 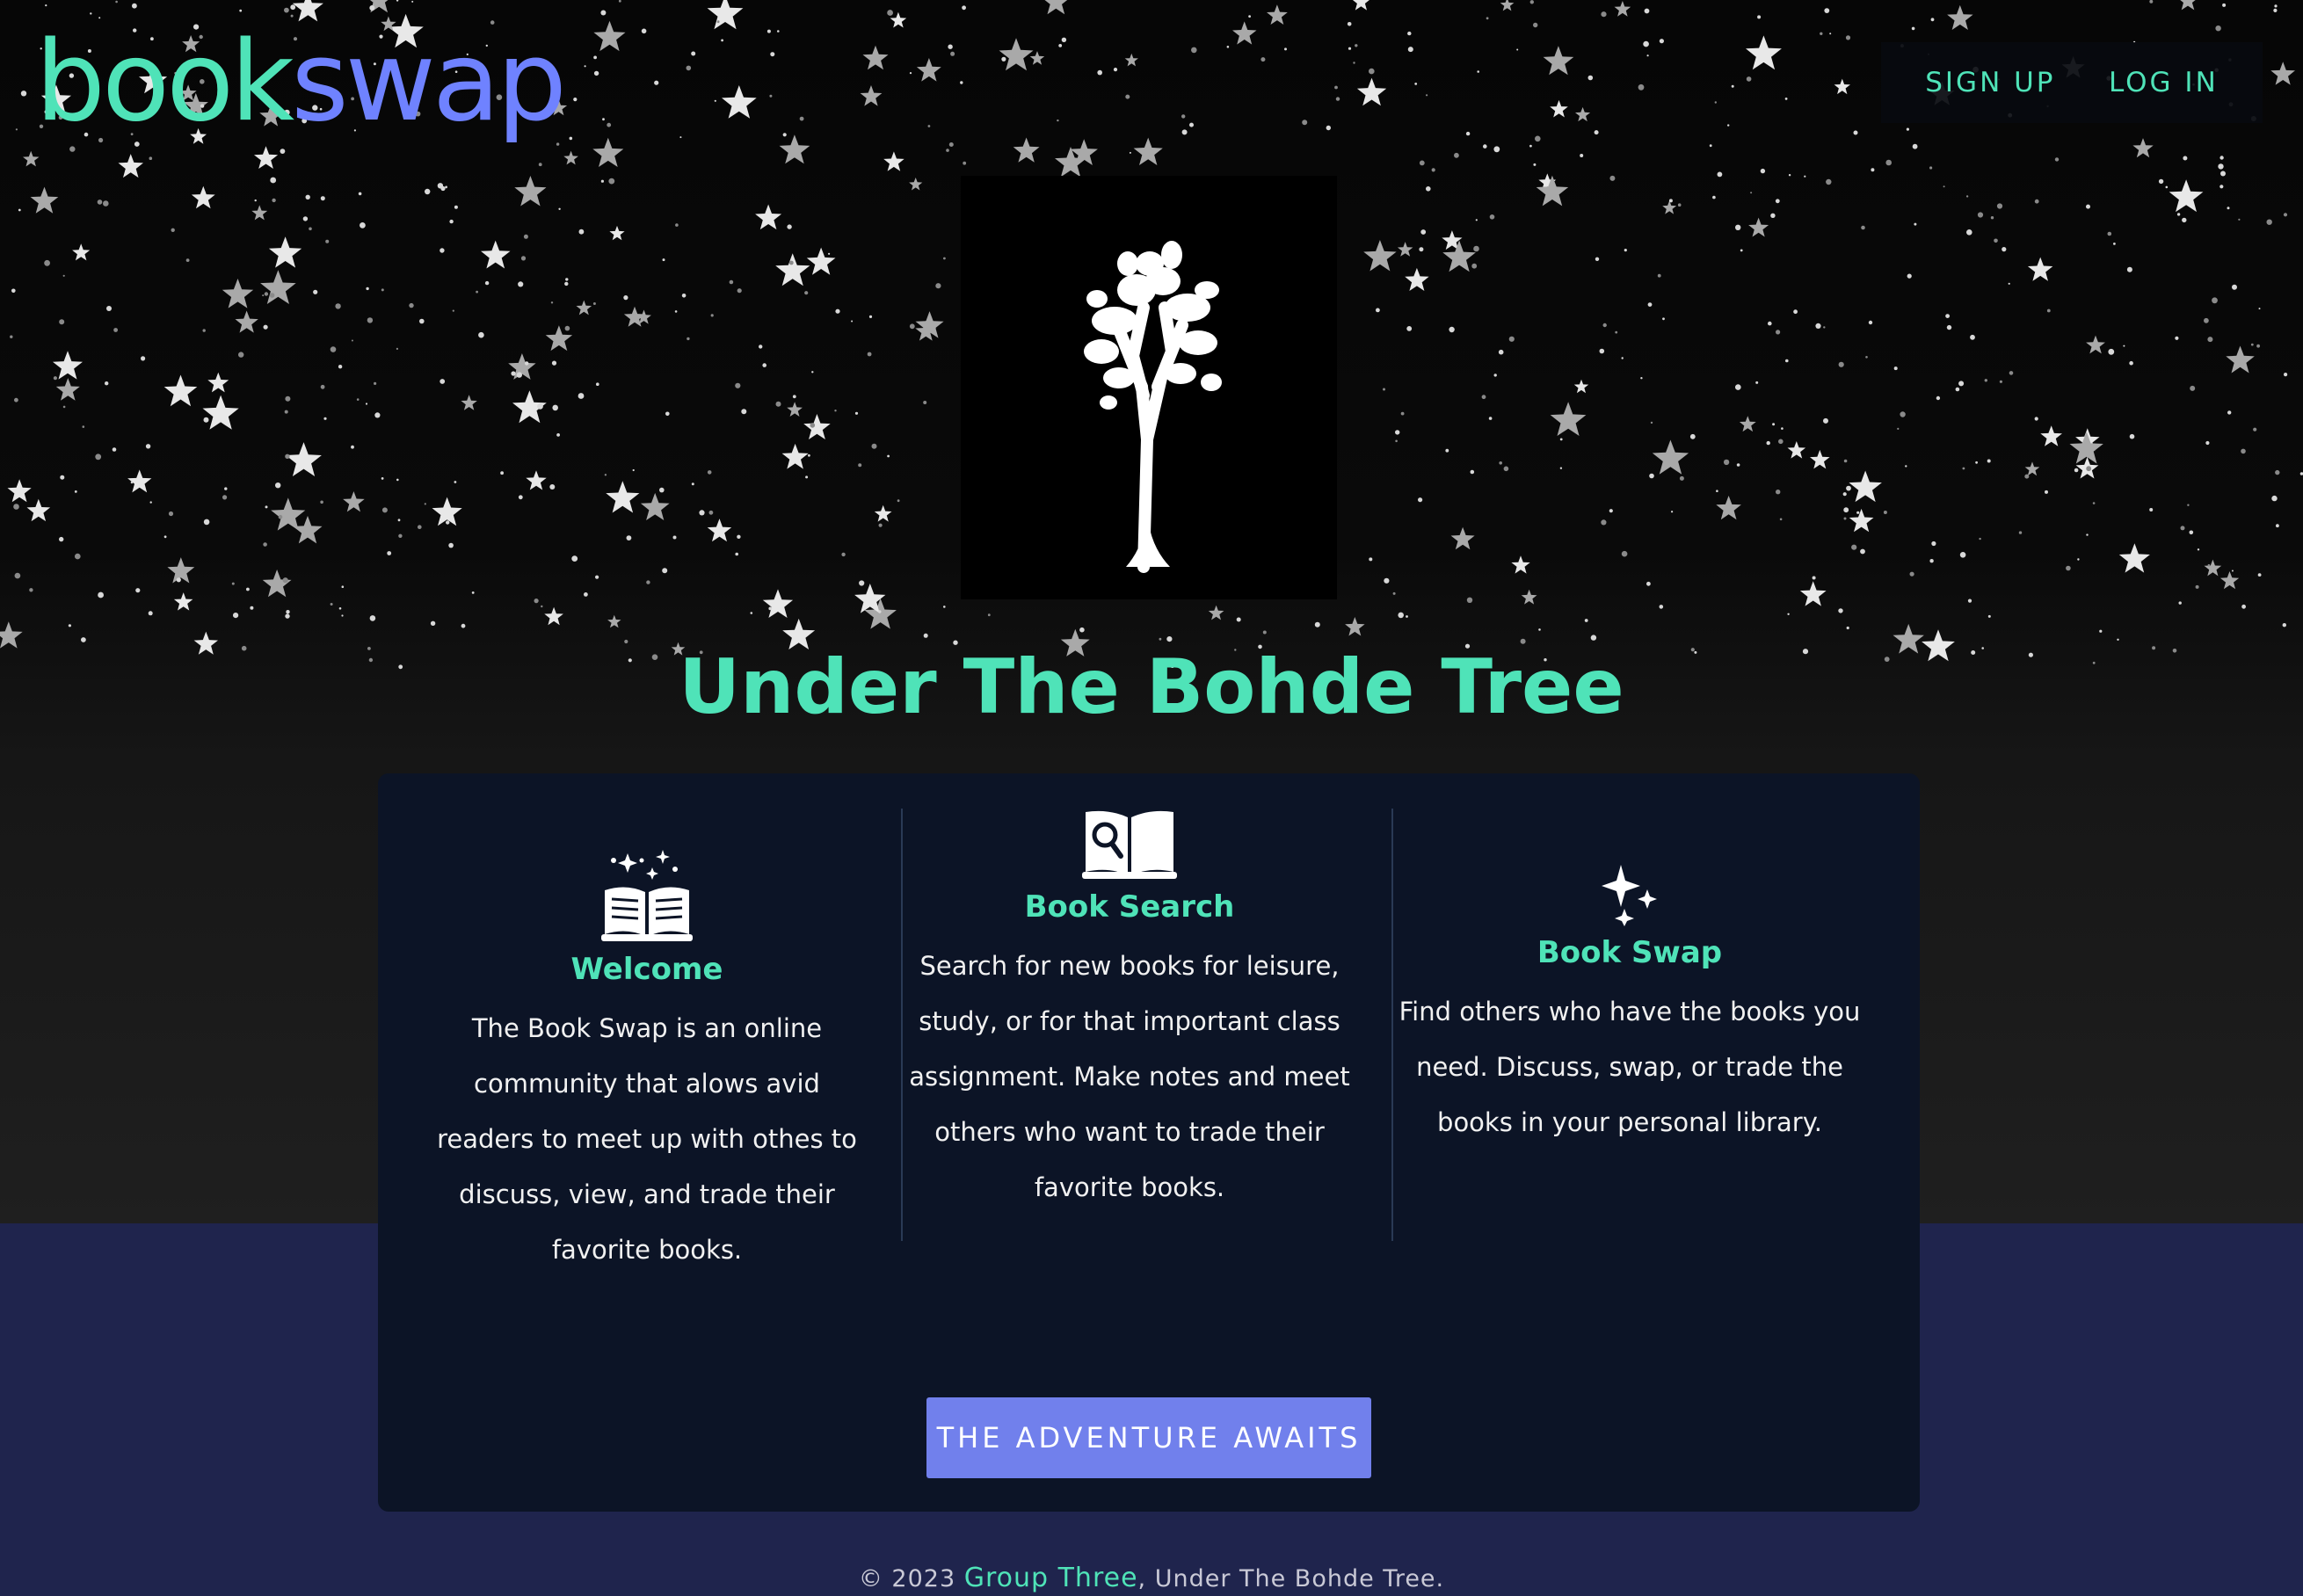 I want to click on top-nav: SIGN UP LOG IN, so click(x=2072, y=82).